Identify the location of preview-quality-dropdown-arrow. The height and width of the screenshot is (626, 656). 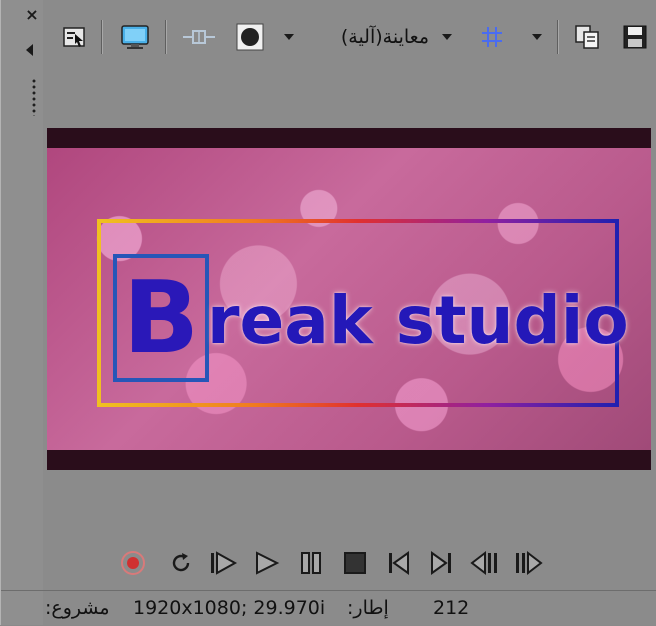
(447, 37).